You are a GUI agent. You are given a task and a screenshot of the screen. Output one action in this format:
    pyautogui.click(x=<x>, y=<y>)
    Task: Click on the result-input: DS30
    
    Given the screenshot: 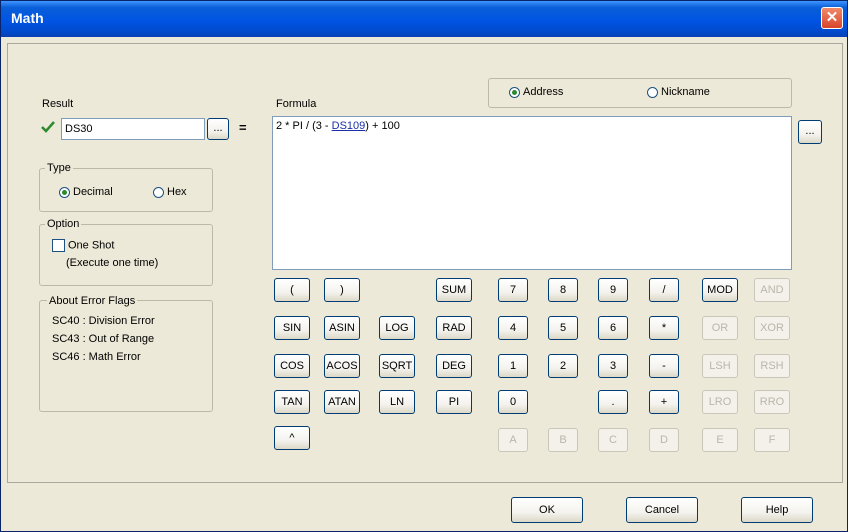 What is the action you would take?
    pyautogui.click(x=133, y=129)
    